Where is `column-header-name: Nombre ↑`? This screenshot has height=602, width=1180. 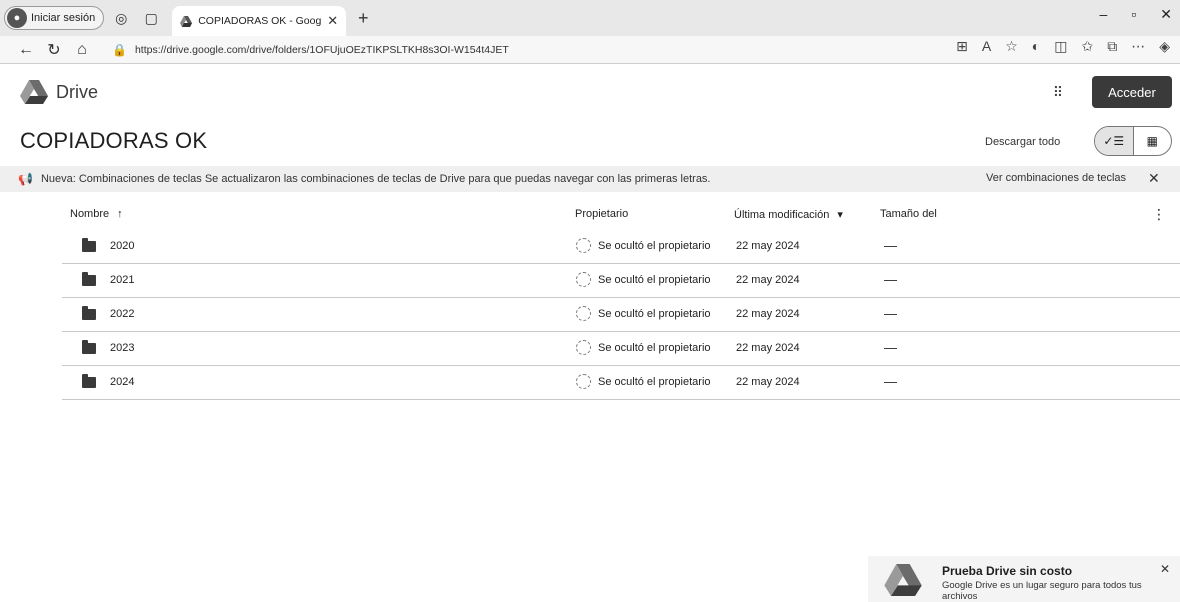
column-header-name: Nombre ↑ is located at coordinates (96, 214).